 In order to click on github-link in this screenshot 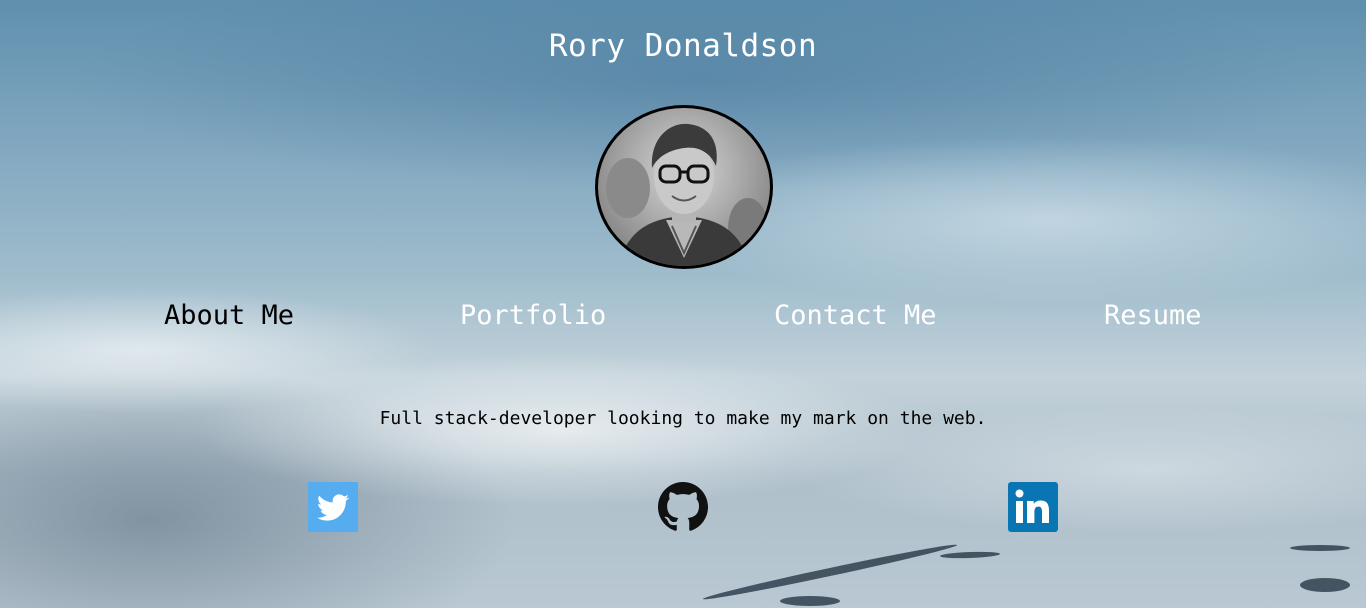, I will do `click(683, 507)`.